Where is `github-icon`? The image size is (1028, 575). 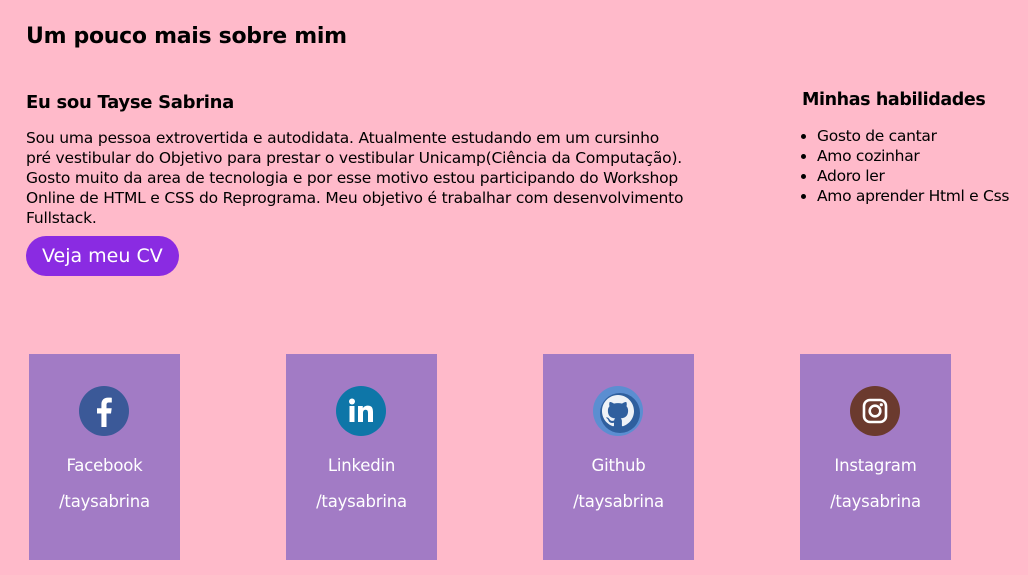 github-icon is located at coordinates (618, 411).